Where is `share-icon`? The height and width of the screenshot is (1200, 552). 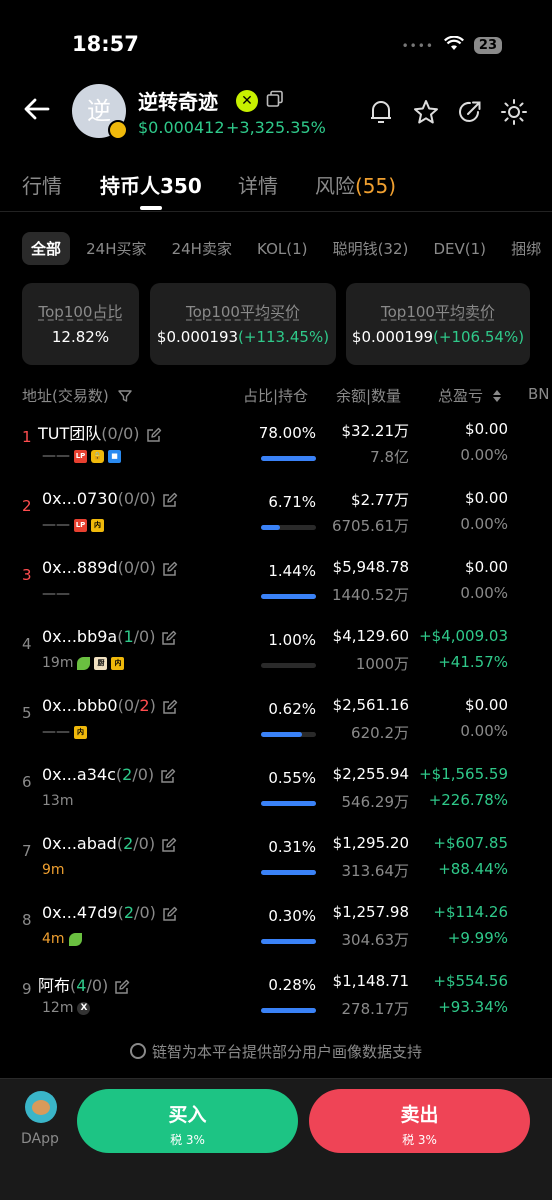
share-icon is located at coordinates (470, 114).